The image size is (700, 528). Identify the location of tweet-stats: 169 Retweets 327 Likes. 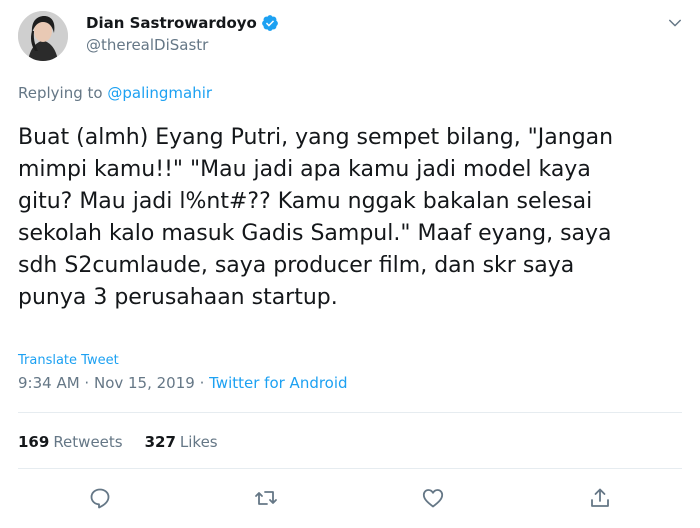
(118, 442).